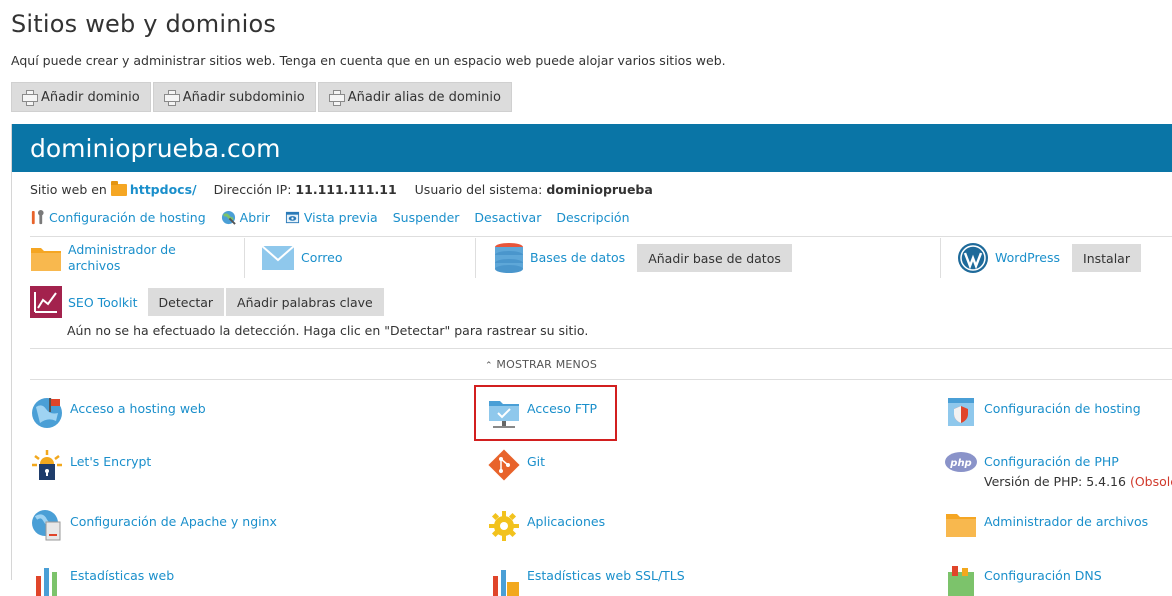  I want to click on apache-nginx-link: Configuración de Apache y nginx, so click(173, 521).